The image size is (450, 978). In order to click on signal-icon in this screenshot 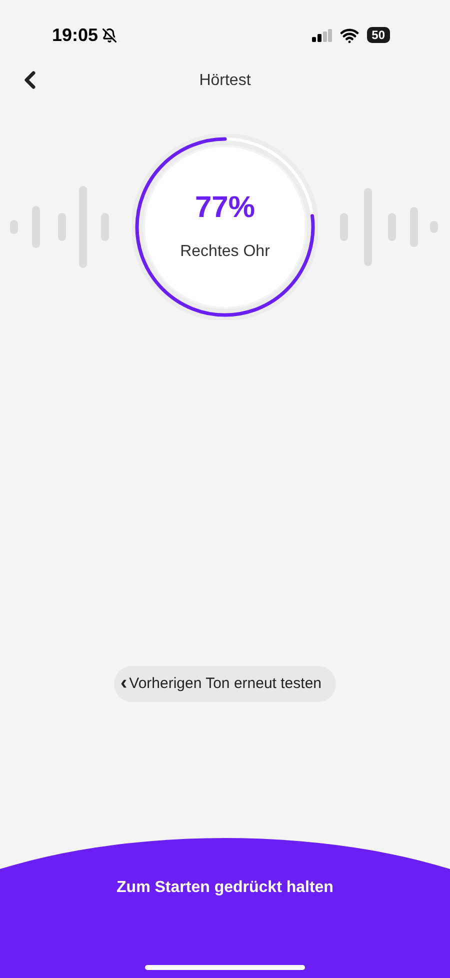, I will do `click(322, 35)`.